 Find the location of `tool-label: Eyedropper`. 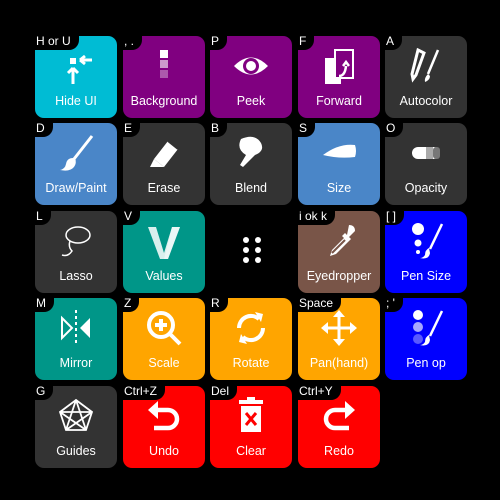

tool-label: Eyedropper is located at coordinates (339, 276).